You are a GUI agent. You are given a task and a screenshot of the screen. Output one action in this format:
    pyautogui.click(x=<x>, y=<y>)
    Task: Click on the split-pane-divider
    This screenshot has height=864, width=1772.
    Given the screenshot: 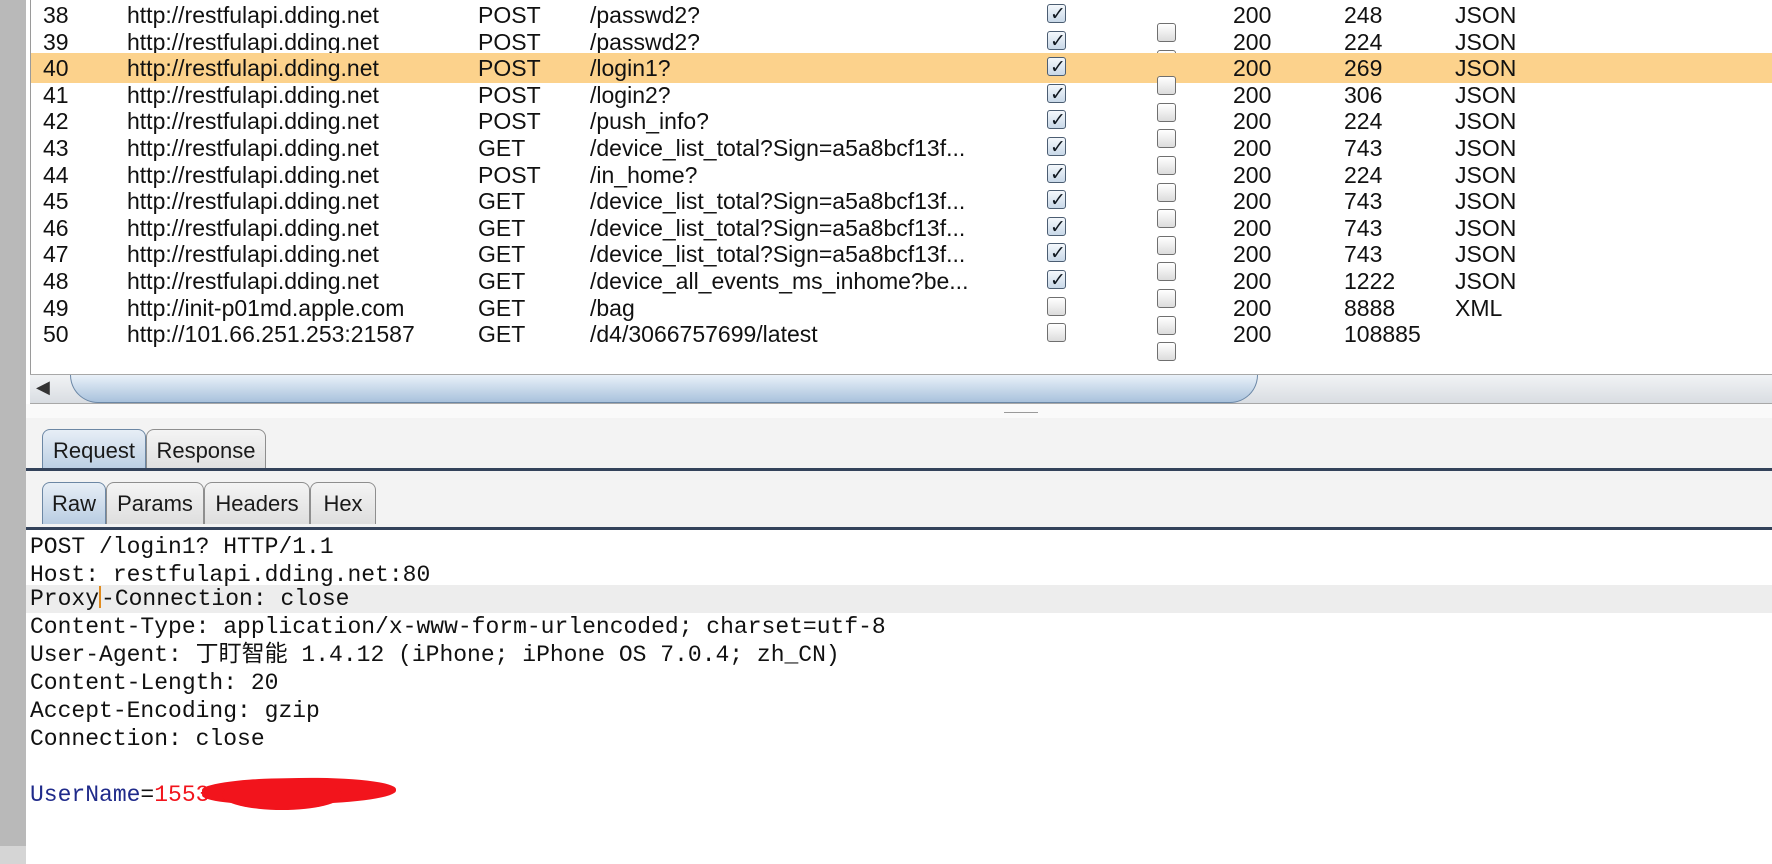 What is the action you would take?
    pyautogui.click(x=899, y=411)
    